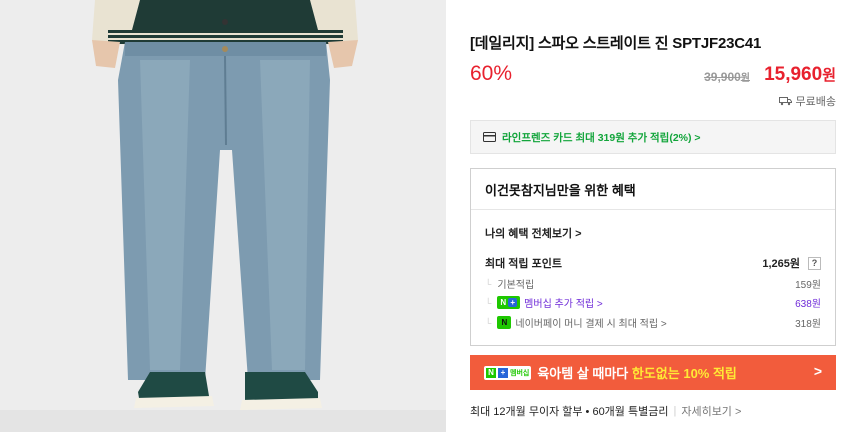 This screenshot has width=849, height=432. Describe the element at coordinates (653, 302) in the screenshot. I see `membership-points-row: └ N + 멤버십 추가 적립 > 638원` at that location.